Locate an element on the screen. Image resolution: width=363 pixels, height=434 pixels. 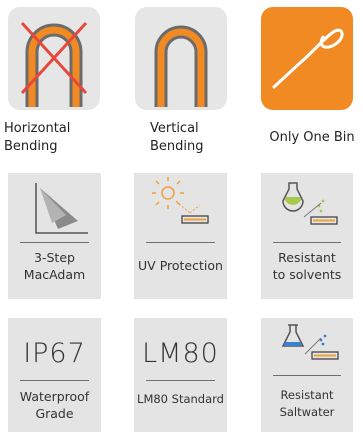
solvents-label: Resistant to solvents is located at coordinates (307, 266).